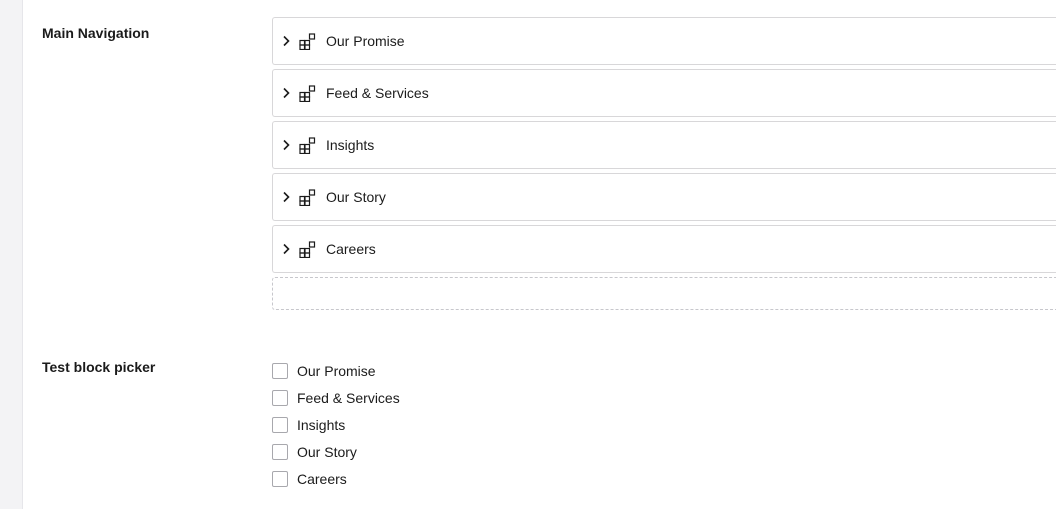 The width and height of the screenshot is (1056, 509). I want to click on nav-item-label: Our Promise, so click(365, 41).